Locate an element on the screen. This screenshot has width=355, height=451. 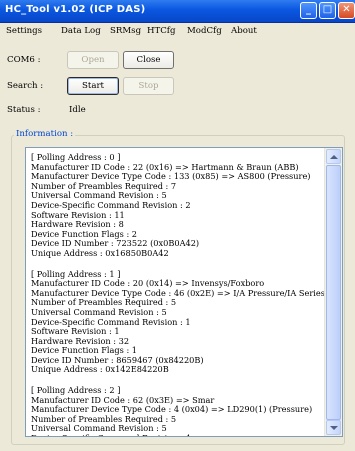
window-title: HC_Tool v1.02 (ICP DAS) is located at coordinates (75, 9).